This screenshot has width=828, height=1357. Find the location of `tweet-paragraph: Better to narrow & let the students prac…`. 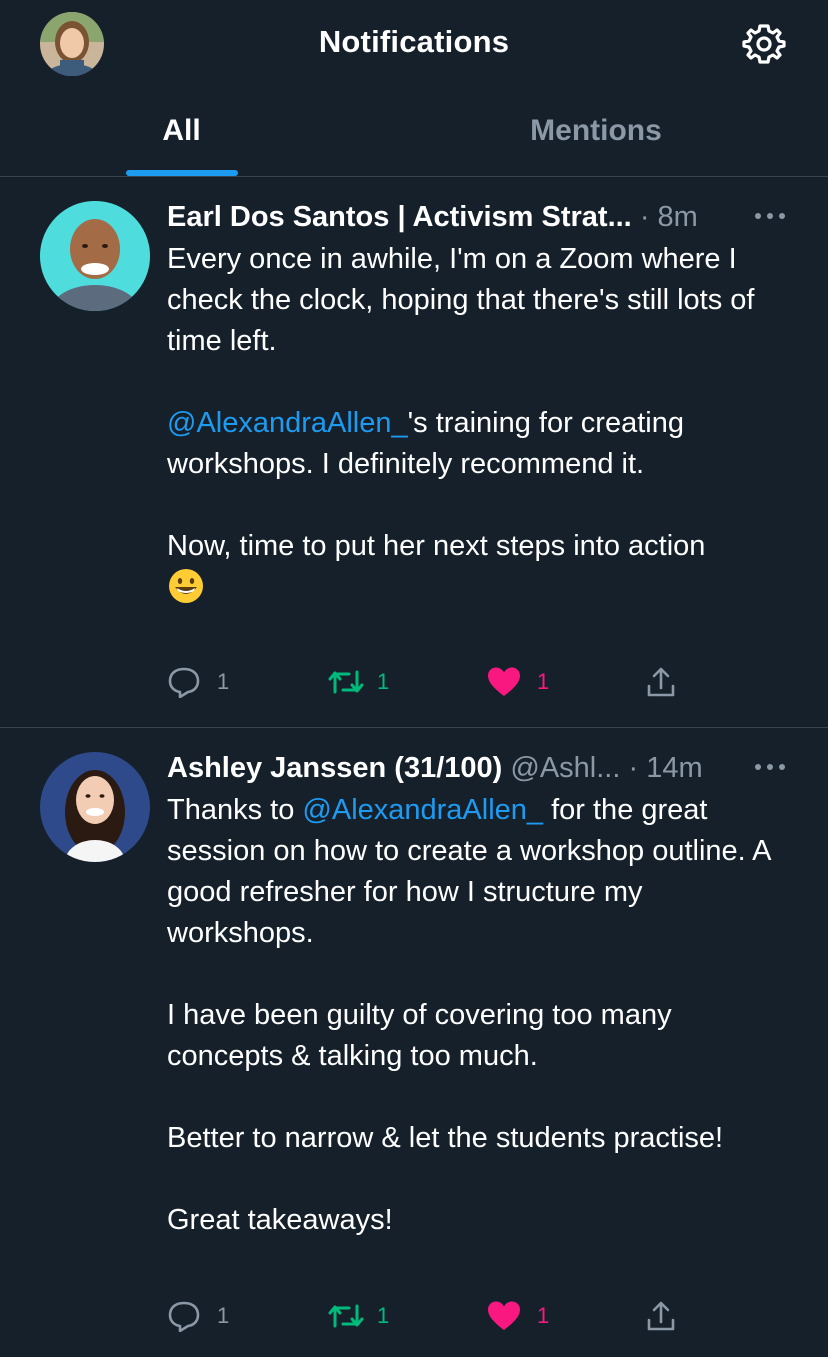

tweet-paragraph: Better to narrow & let the students prac… is located at coordinates (445, 1138).